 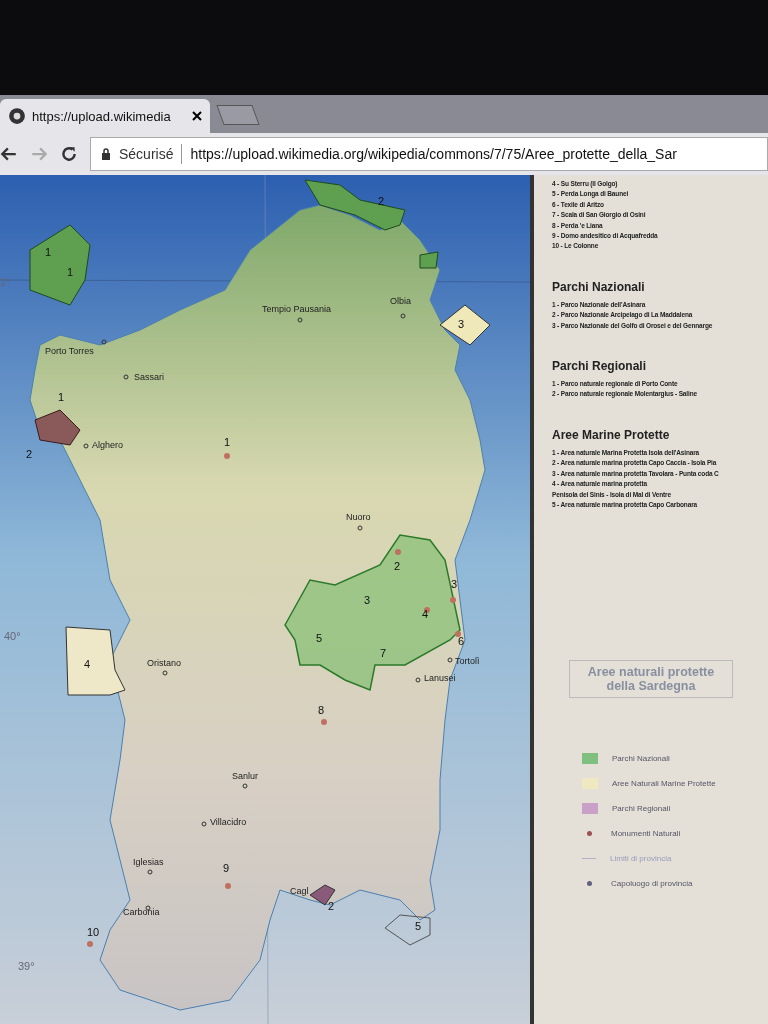 I want to click on area-number: 10, so click(x=93, y=932).